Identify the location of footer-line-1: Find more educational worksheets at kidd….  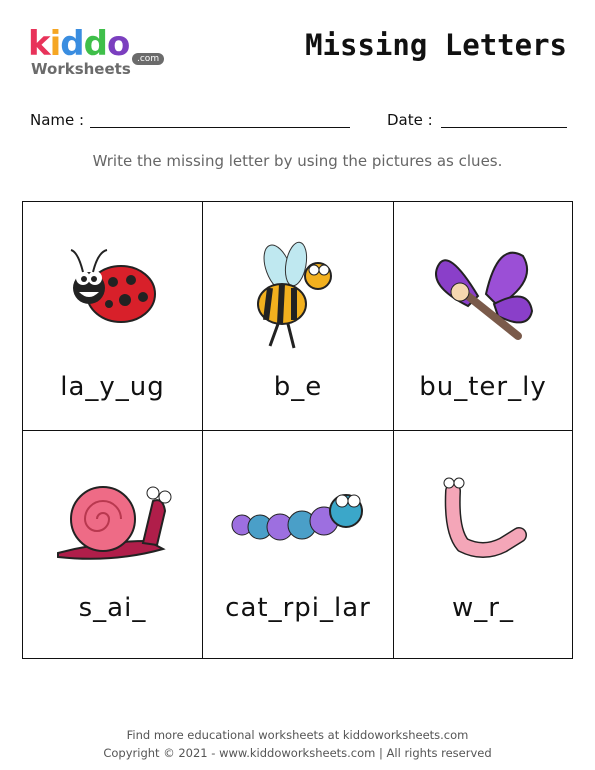
(297, 735).